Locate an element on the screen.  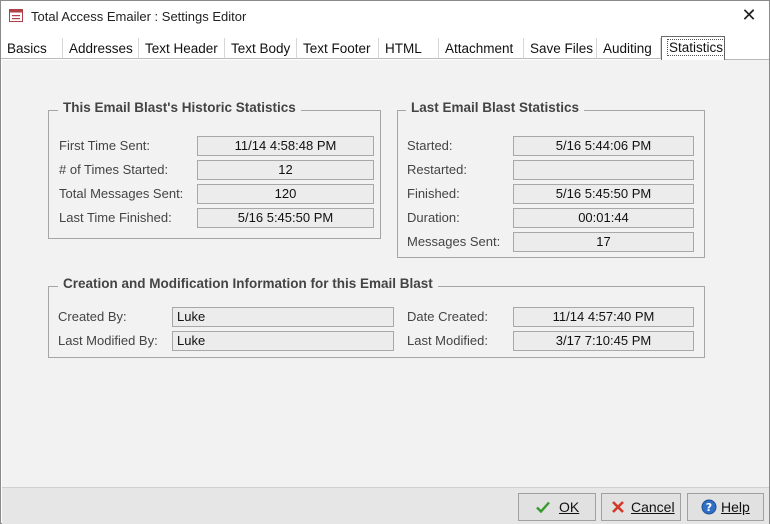
check-icon is located at coordinates (543, 507).